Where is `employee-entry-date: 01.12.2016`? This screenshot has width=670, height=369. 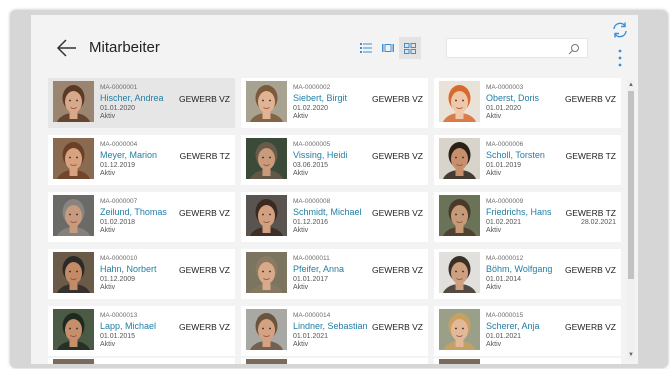 employee-entry-date: 01.12.2016 is located at coordinates (311, 222).